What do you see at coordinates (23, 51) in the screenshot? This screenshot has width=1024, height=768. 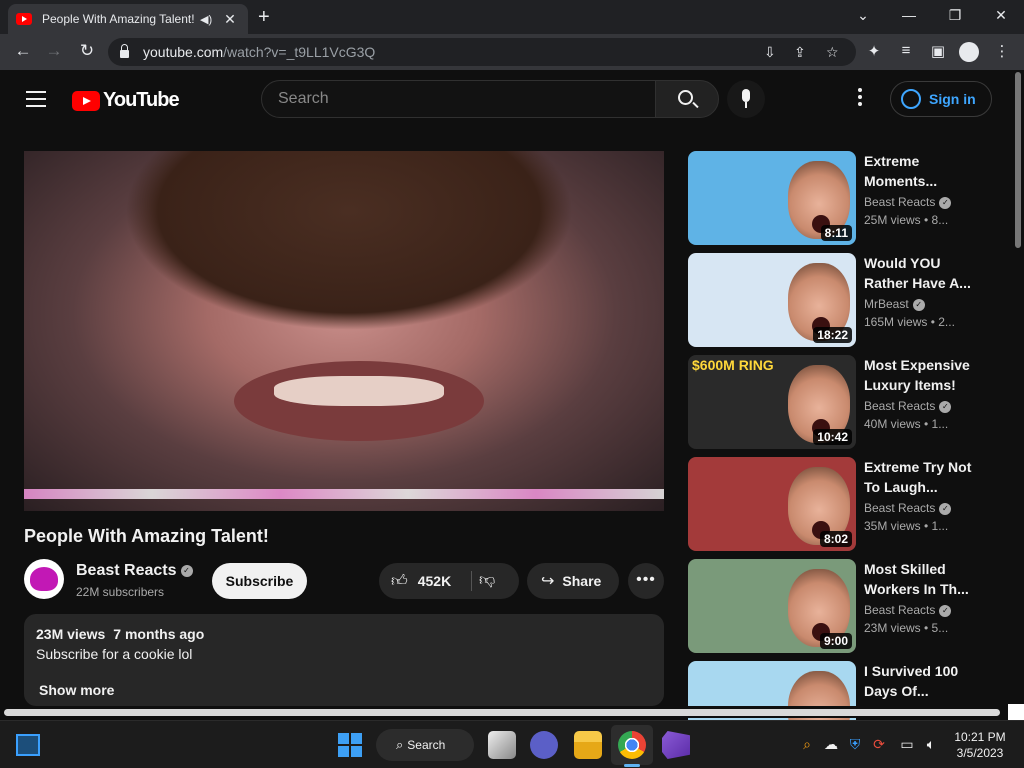 I see `back-arrow-icon: ←` at bounding box center [23, 51].